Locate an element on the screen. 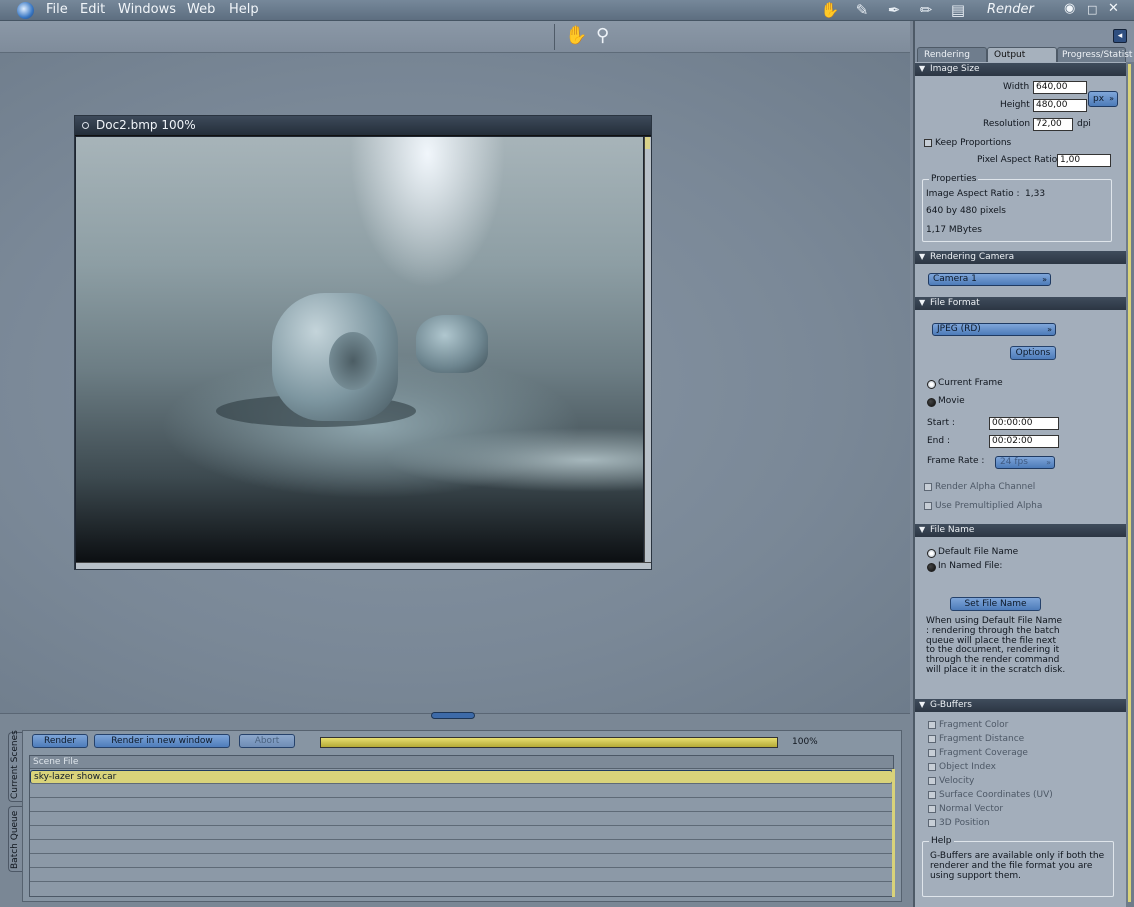 The image size is (1134, 907). scene-file-table: Scene File sky-lazer show.car is located at coordinates (462, 826).